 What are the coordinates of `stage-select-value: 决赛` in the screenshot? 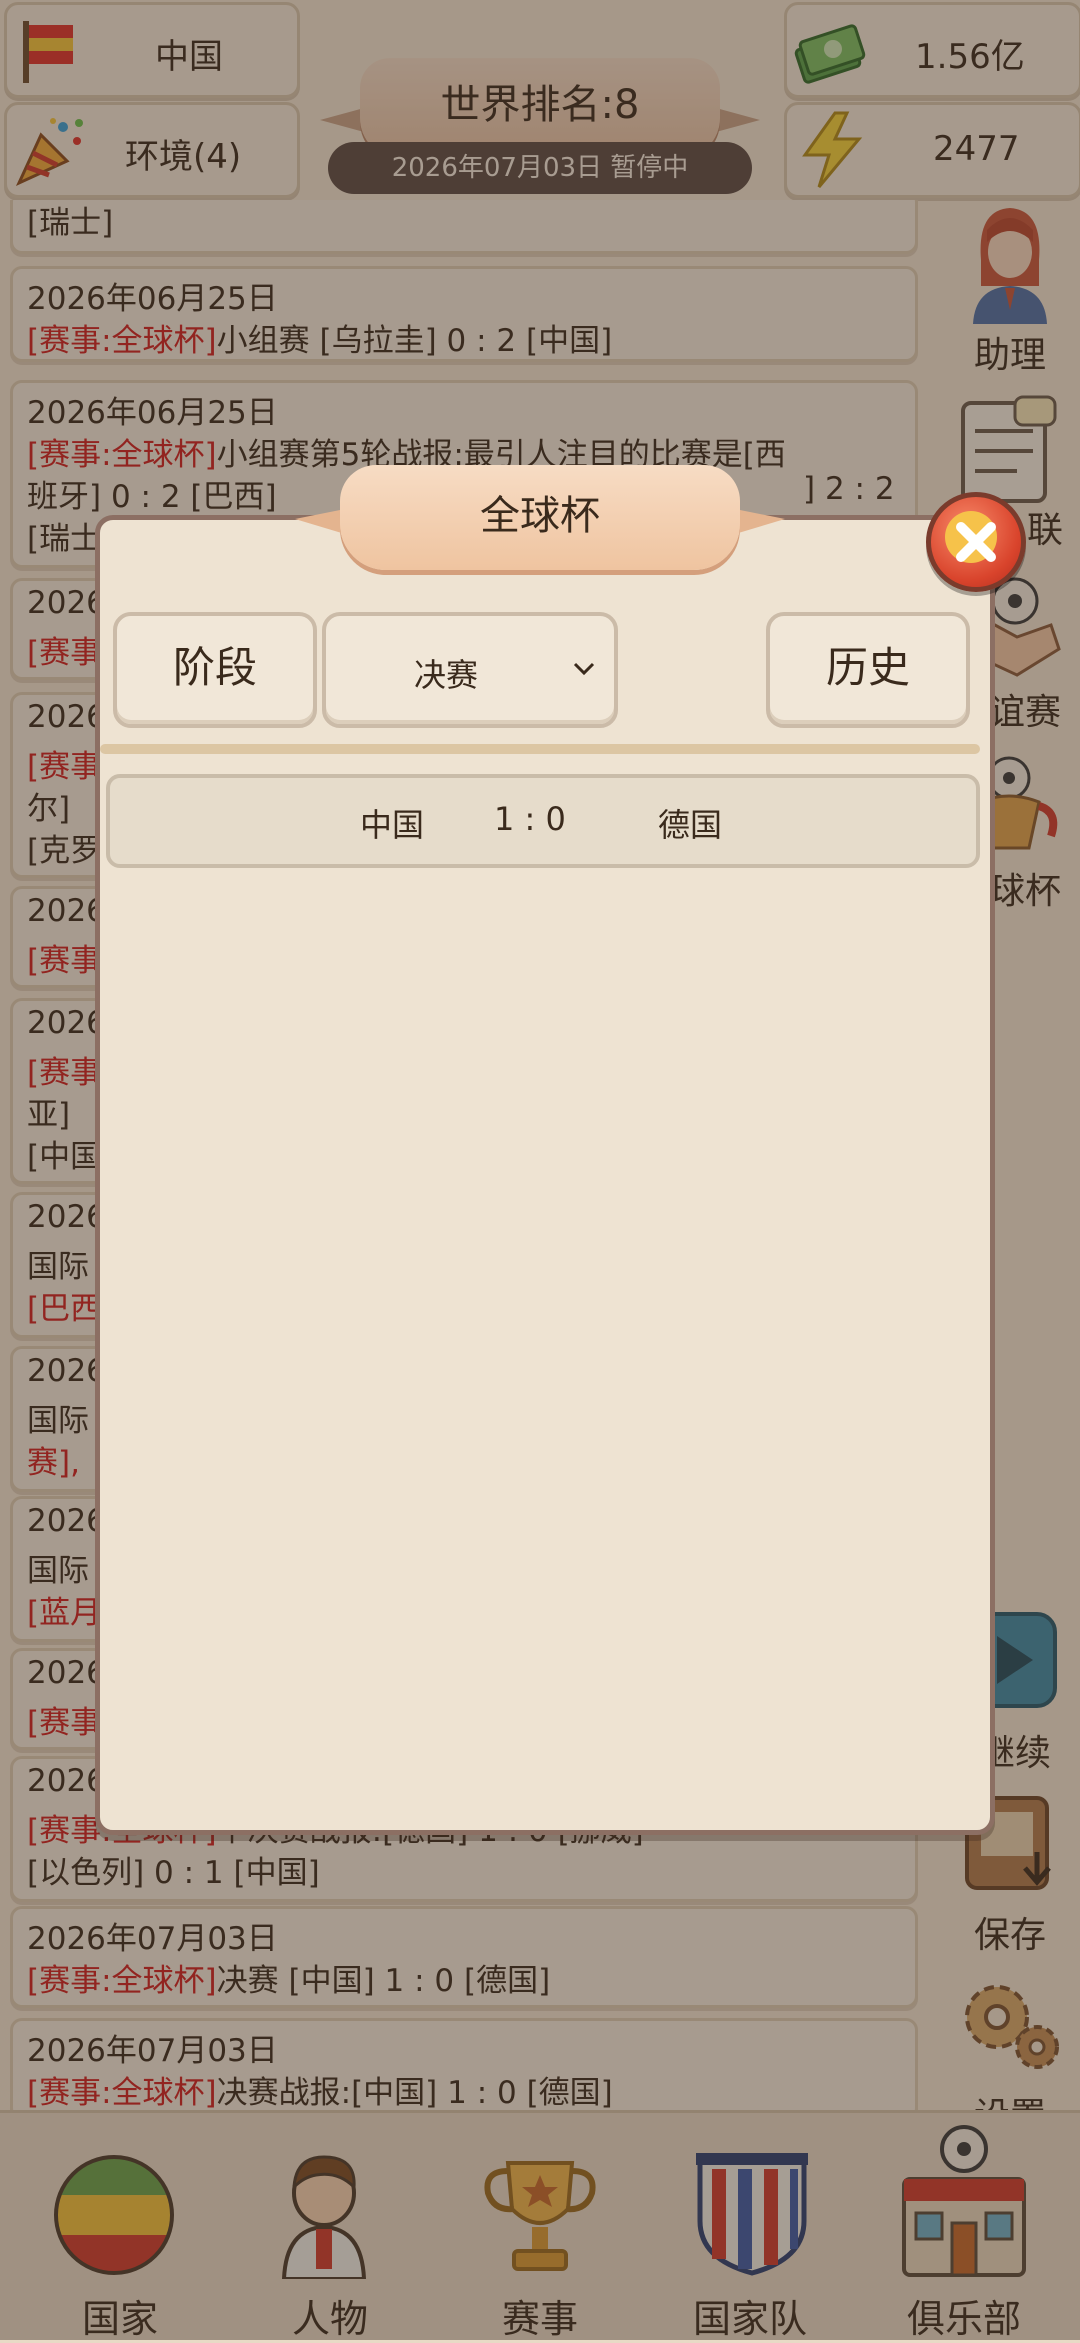 It's located at (446, 675).